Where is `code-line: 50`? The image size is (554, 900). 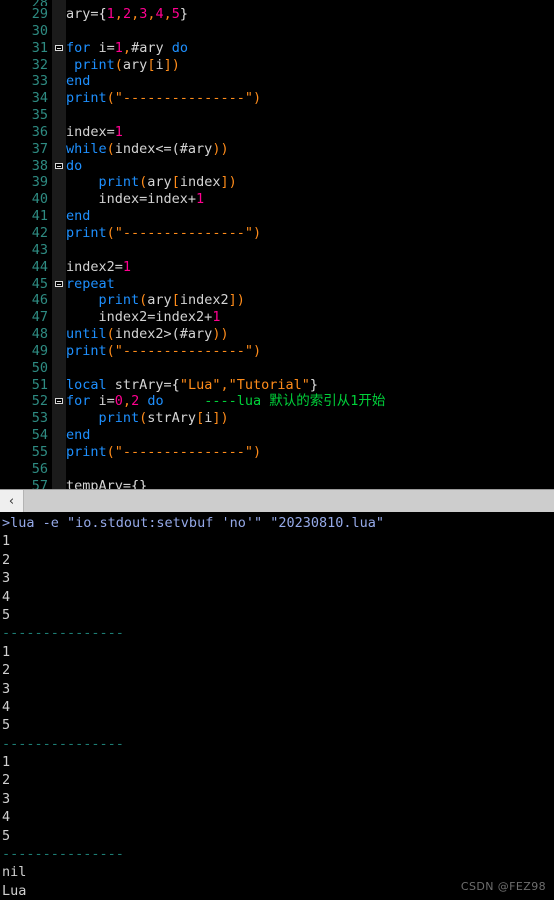 code-line: 50 is located at coordinates (277, 368).